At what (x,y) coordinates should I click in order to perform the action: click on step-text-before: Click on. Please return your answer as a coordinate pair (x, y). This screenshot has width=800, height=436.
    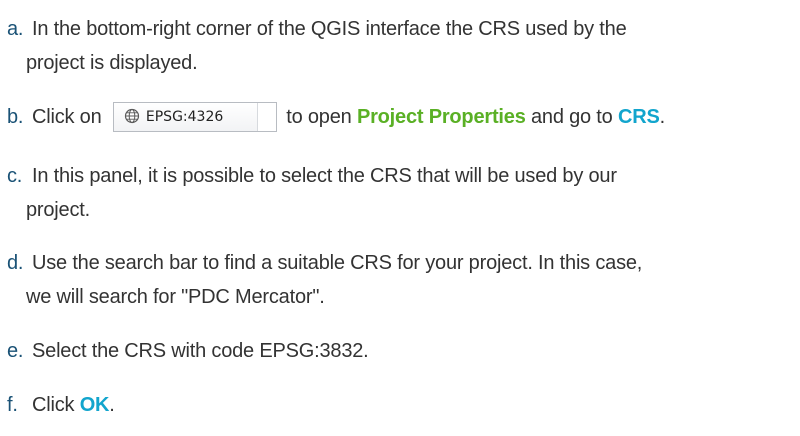
    Looking at the image, I should click on (69, 117).